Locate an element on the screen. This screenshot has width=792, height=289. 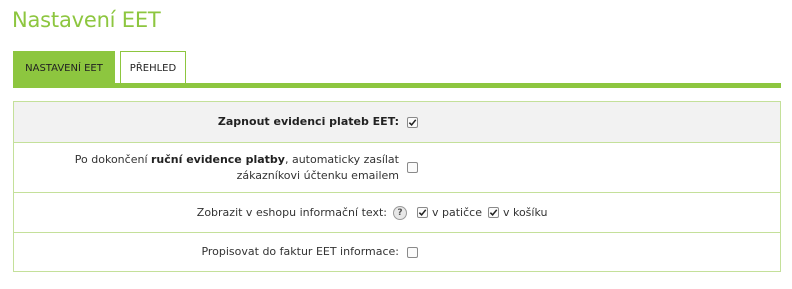
manual-receipt-label-bold: ruční evidence platby is located at coordinates (218, 159).